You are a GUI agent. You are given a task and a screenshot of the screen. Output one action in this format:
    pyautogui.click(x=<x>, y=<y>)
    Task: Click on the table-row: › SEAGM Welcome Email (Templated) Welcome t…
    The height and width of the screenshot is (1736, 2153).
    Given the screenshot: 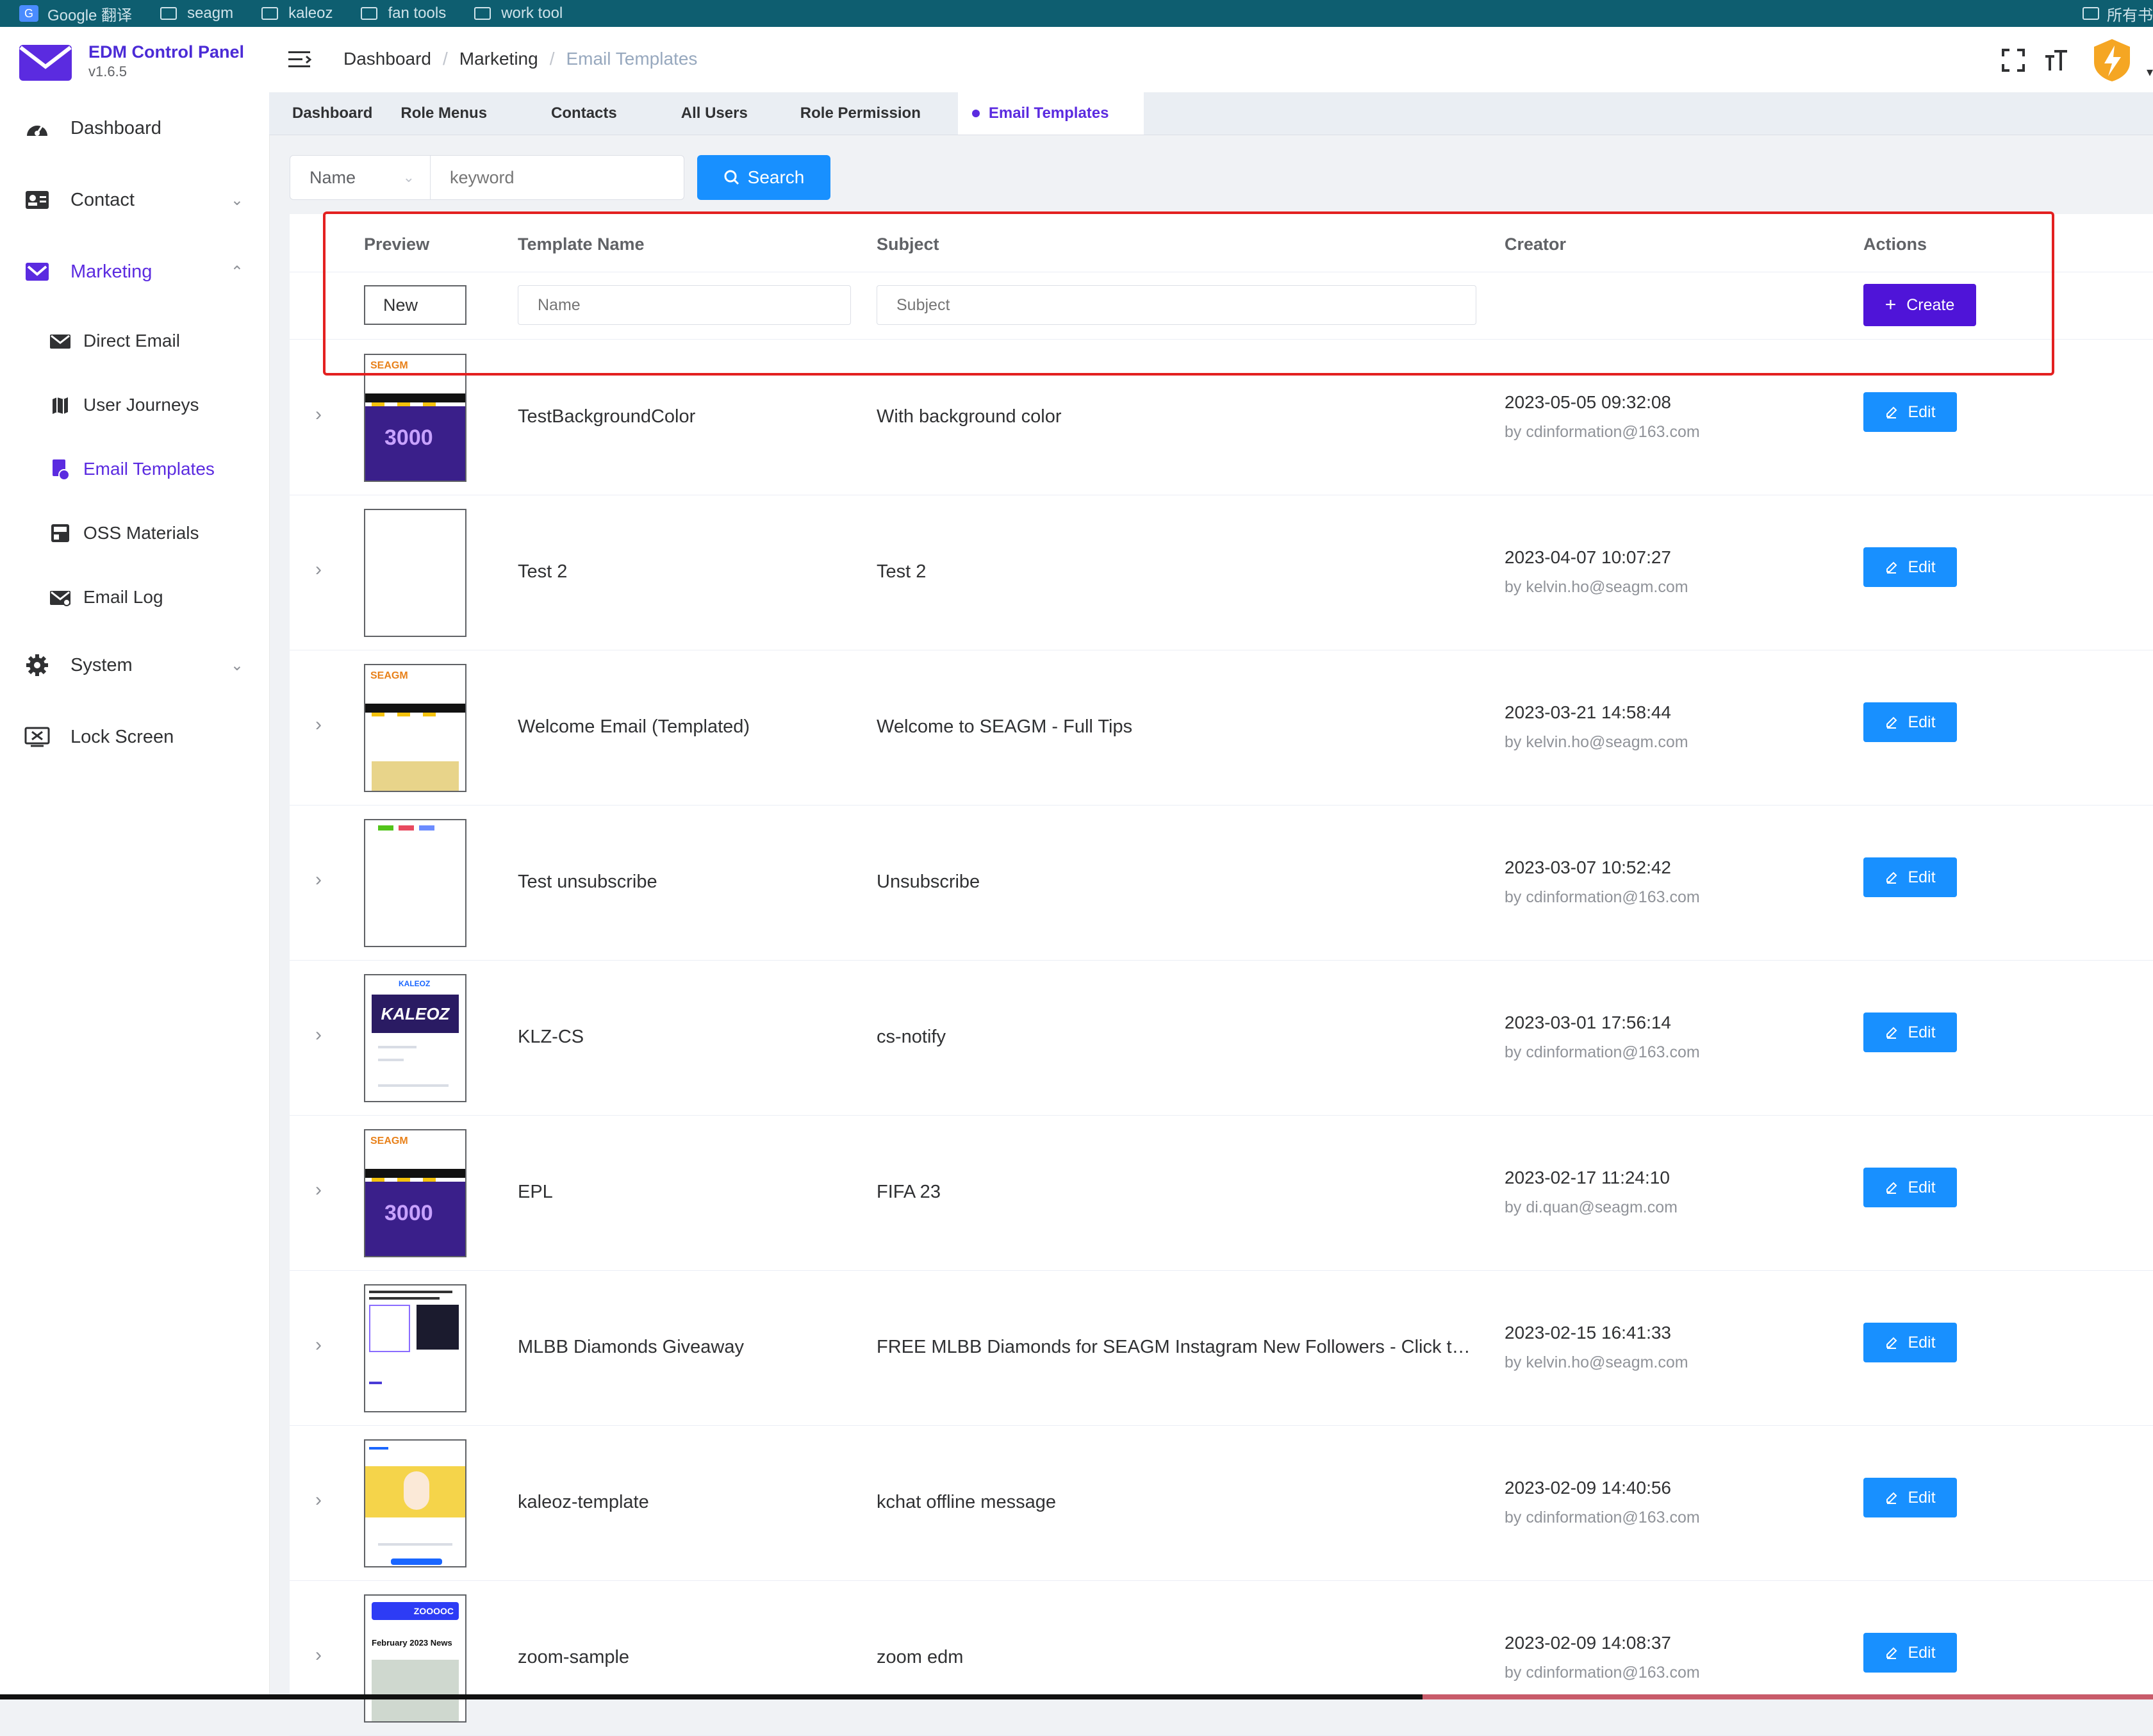 What is the action you would take?
    pyautogui.click(x=1221, y=728)
    